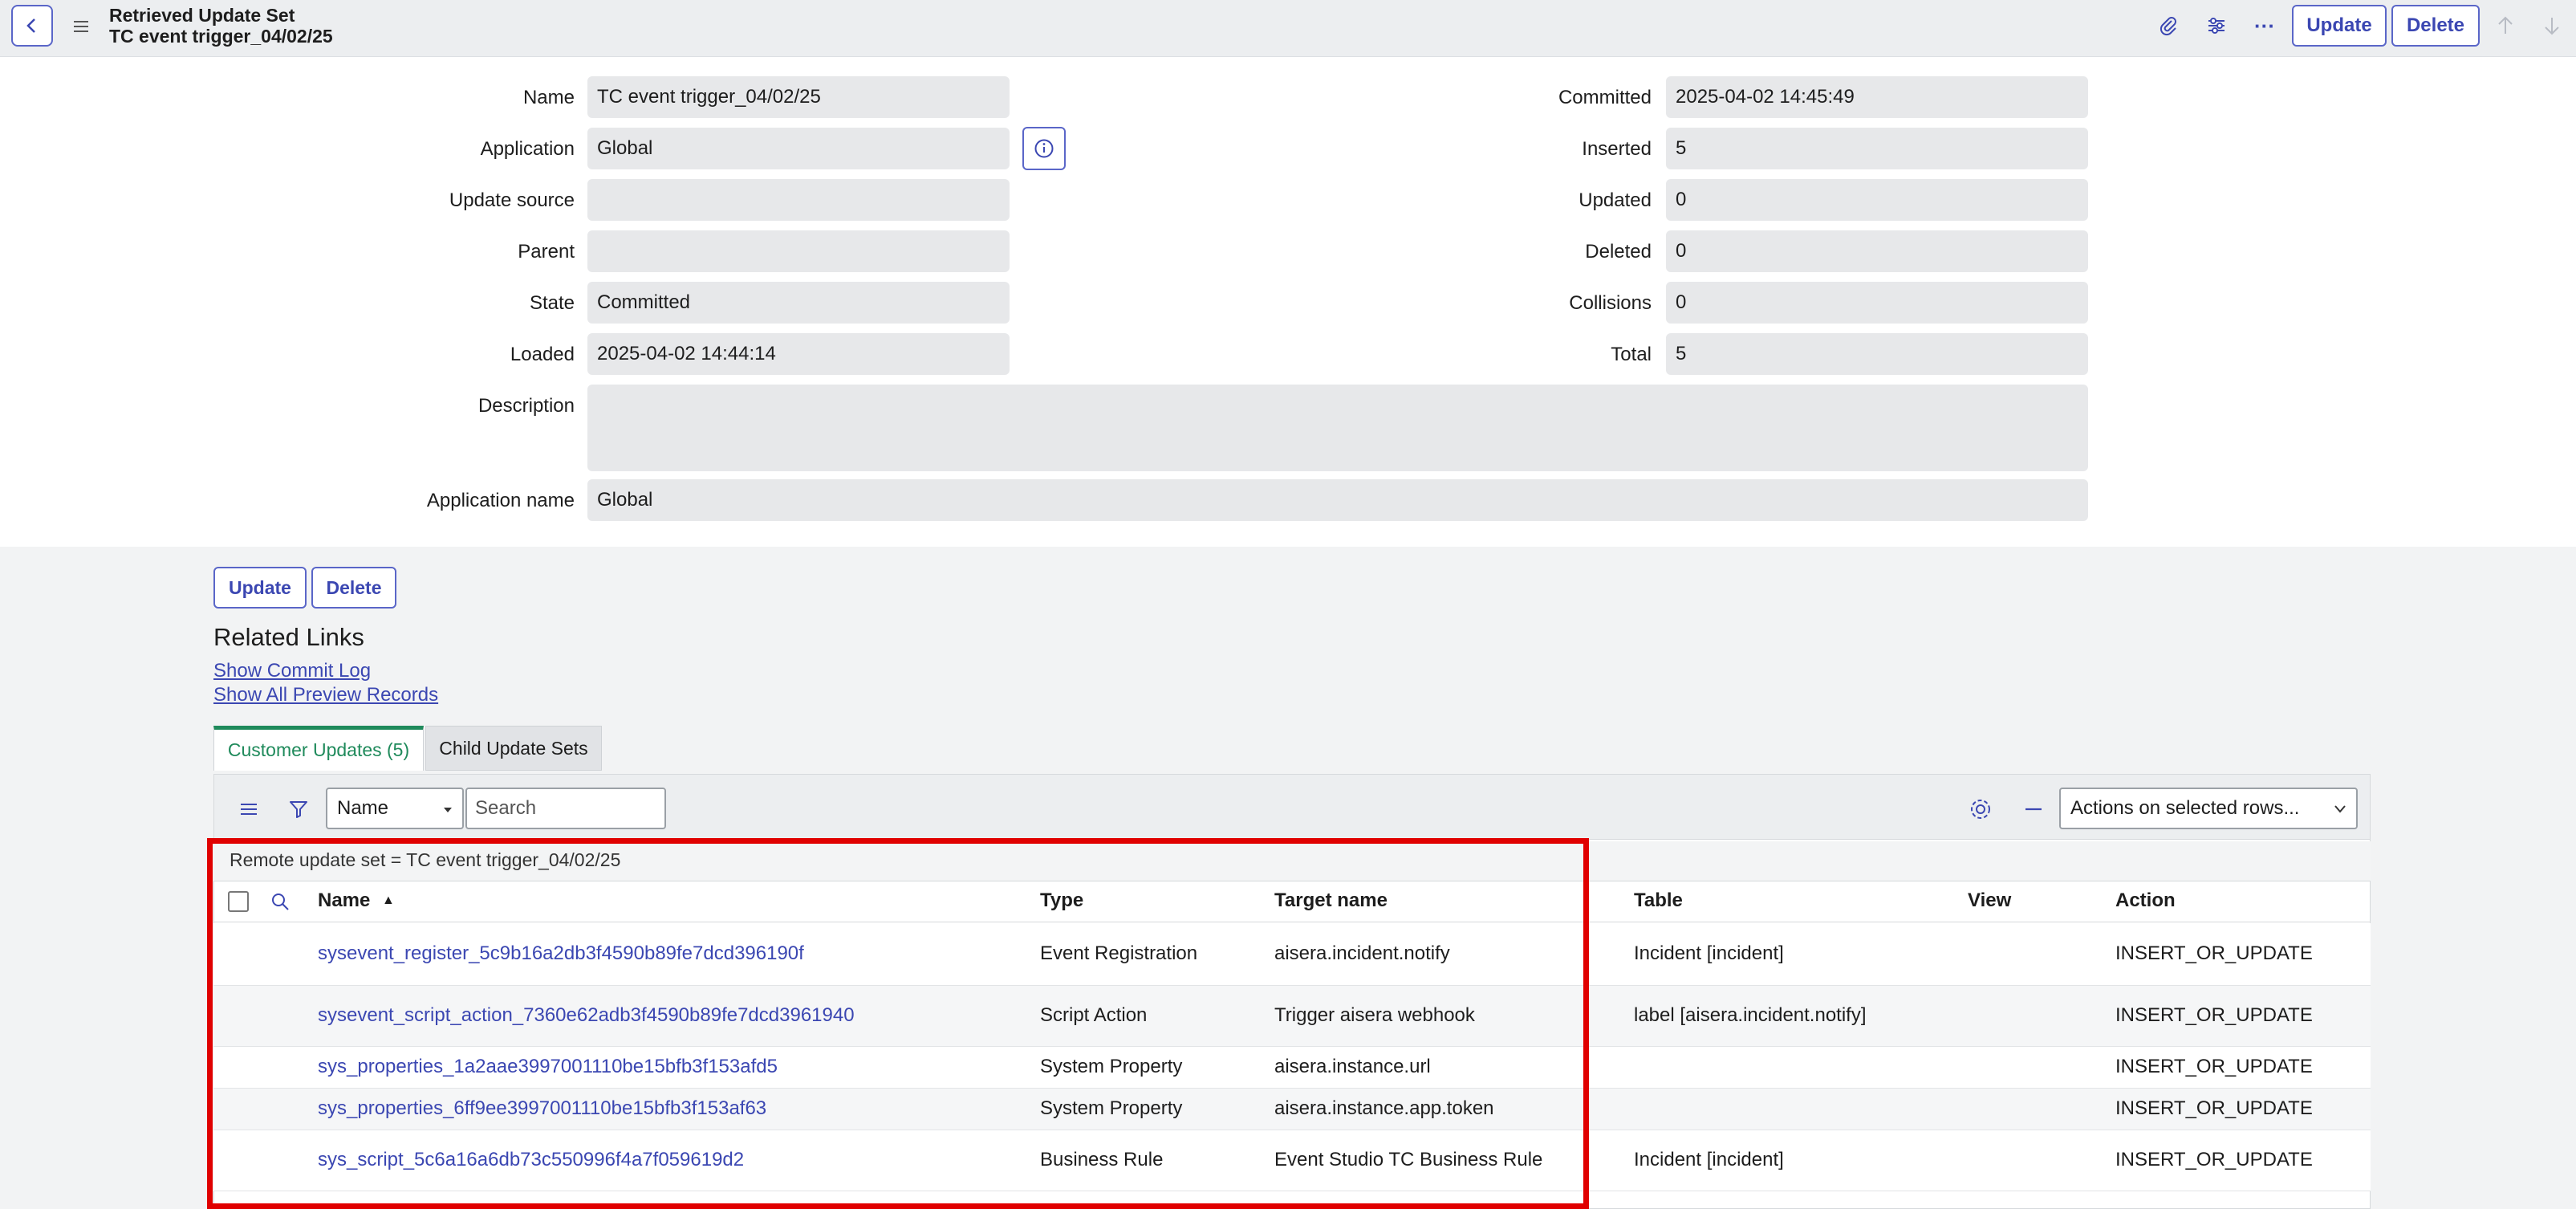 This screenshot has height=1209, width=2576. What do you see at coordinates (1061, 900) in the screenshot?
I see `column-header-type: Type` at bounding box center [1061, 900].